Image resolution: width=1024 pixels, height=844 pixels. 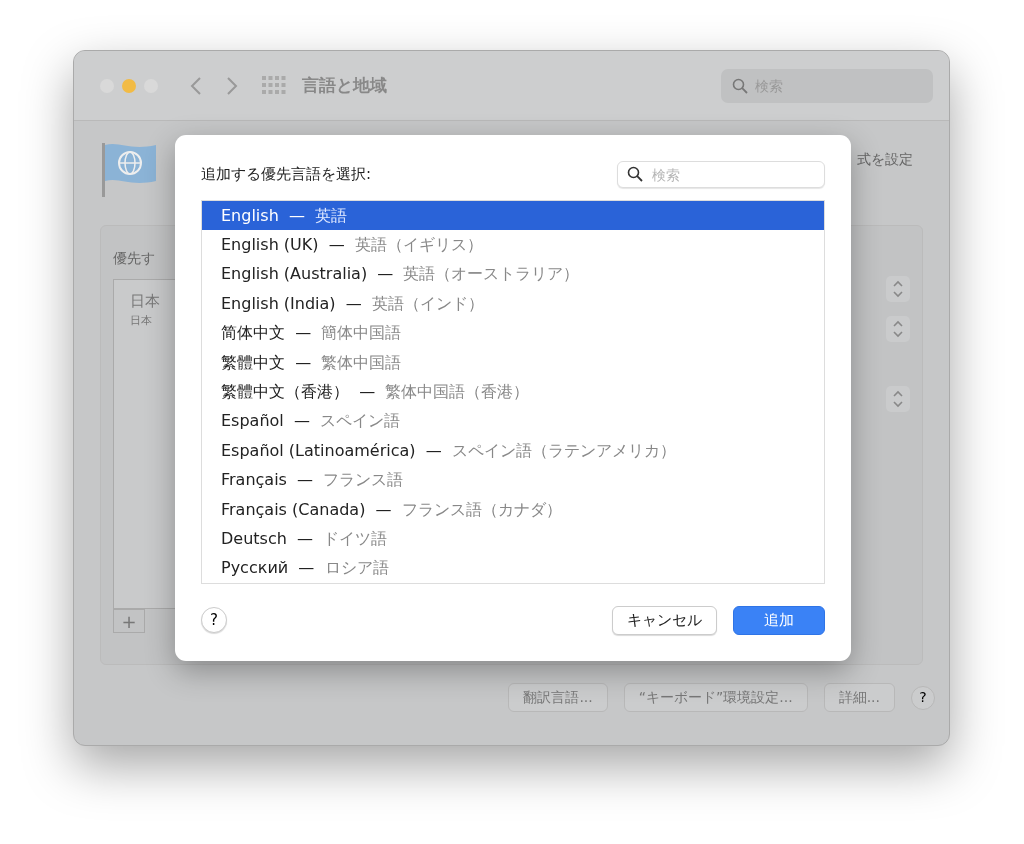 I want to click on language-row: Français (Canada) — フランス語（カナダ）, so click(x=513, y=509).